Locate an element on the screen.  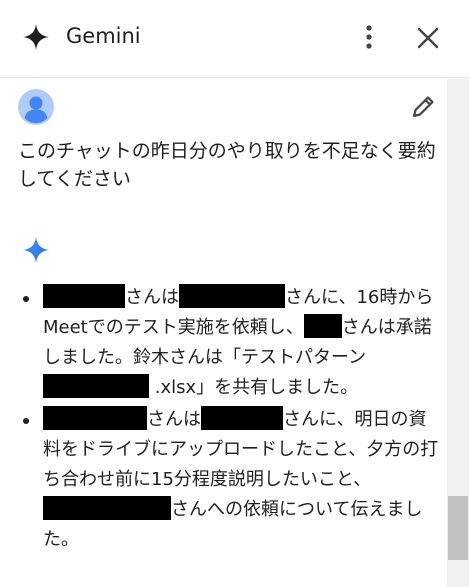
app-header: Gemini is located at coordinates (234, 39).